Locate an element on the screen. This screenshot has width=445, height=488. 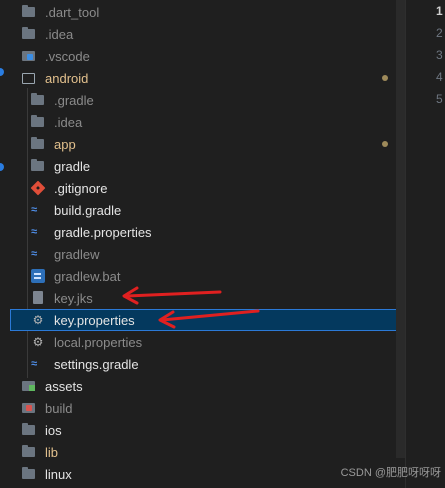
tree-item-gradlew: ≈ gradlew is located at coordinates (202, 254).